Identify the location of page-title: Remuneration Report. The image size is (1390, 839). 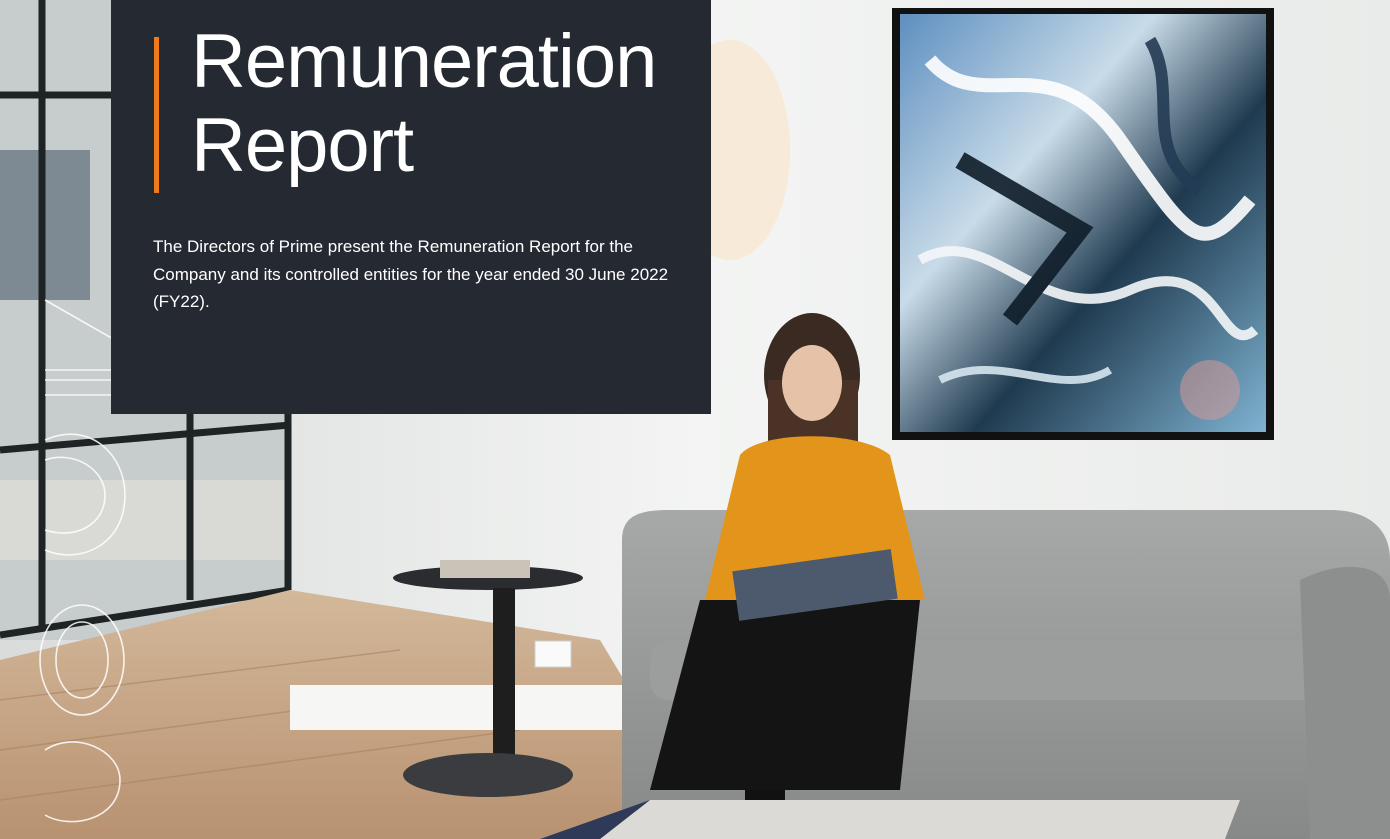
(424, 103).